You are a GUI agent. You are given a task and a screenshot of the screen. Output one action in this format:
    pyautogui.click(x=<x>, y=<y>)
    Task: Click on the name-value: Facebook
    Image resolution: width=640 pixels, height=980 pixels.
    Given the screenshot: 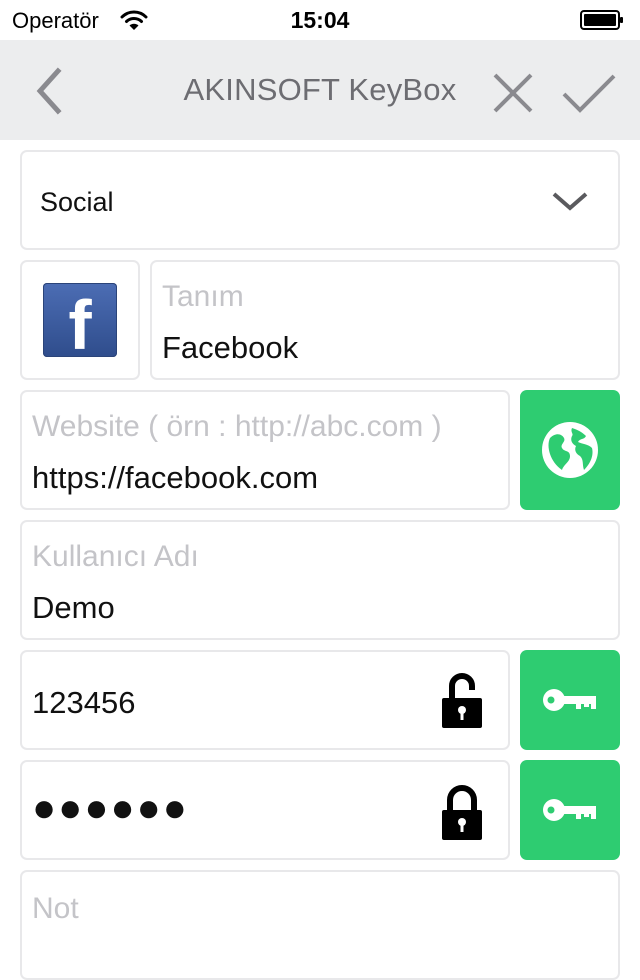 What is the action you would take?
    pyautogui.click(x=230, y=347)
    